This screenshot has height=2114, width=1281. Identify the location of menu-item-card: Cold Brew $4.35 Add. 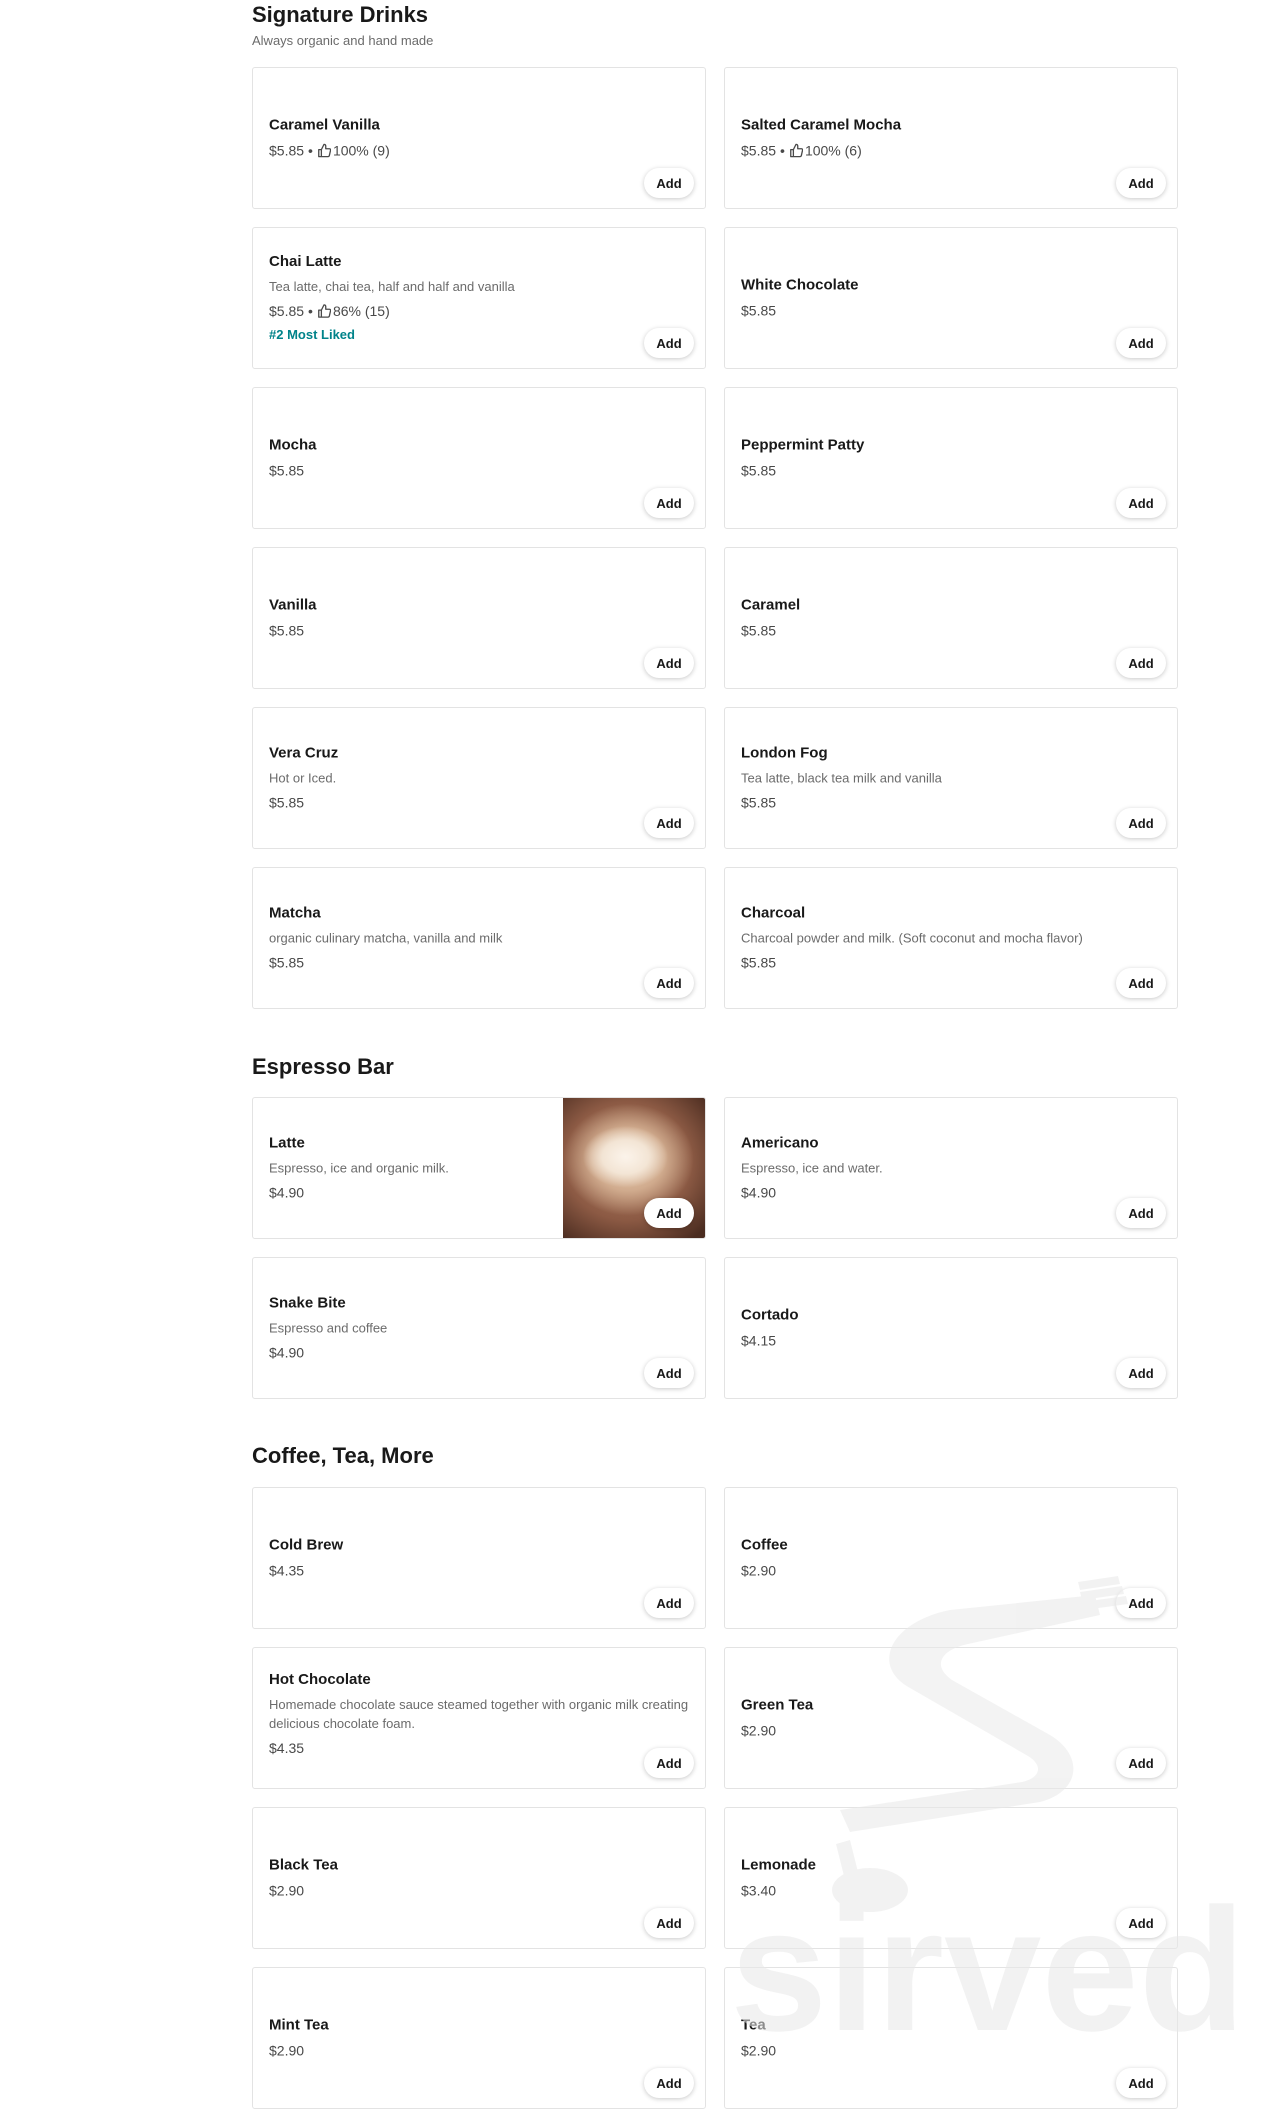
(479, 1558).